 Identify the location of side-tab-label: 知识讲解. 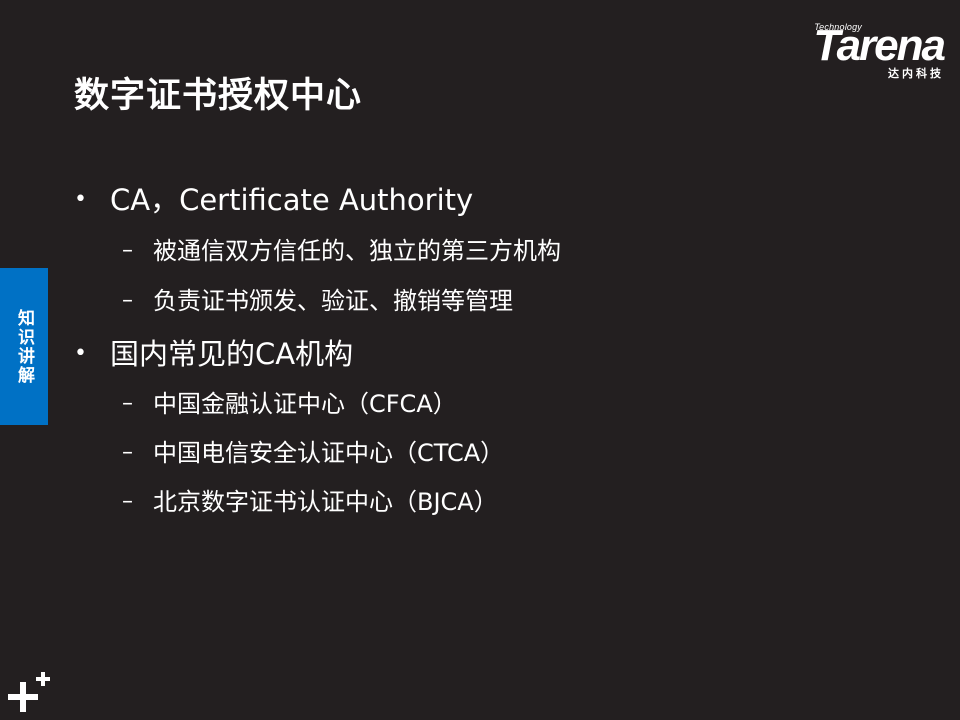
(24, 346).